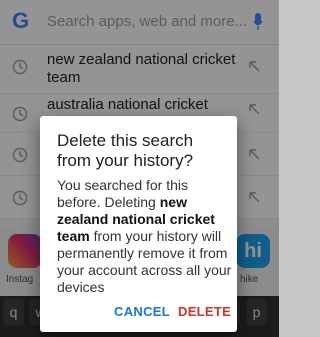 This screenshot has height=337, width=320. Describe the element at coordinates (204, 311) in the screenshot. I see `delete-button: DELETE` at that location.